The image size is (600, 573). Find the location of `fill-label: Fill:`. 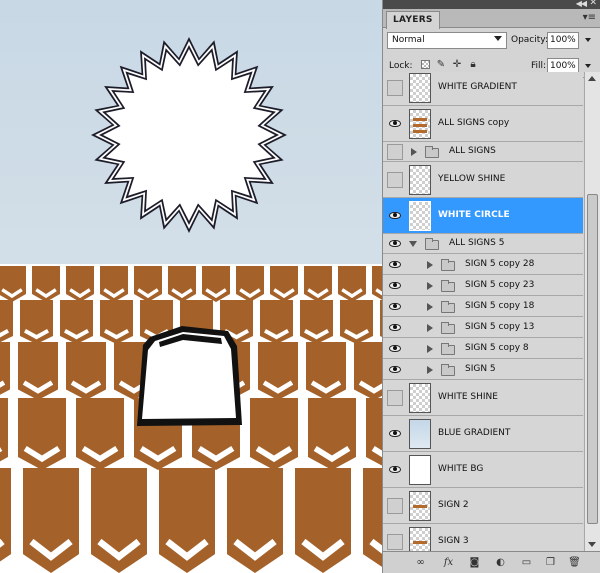

fill-label: Fill: is located at coordinates (539, 66).